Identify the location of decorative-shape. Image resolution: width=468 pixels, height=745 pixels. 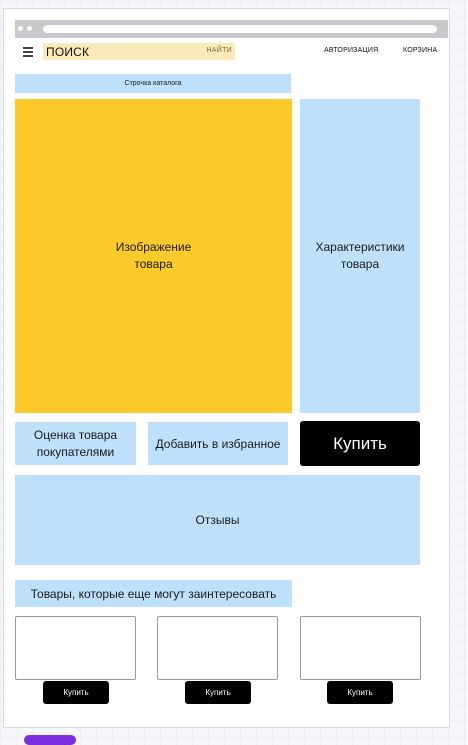
(50, 740).